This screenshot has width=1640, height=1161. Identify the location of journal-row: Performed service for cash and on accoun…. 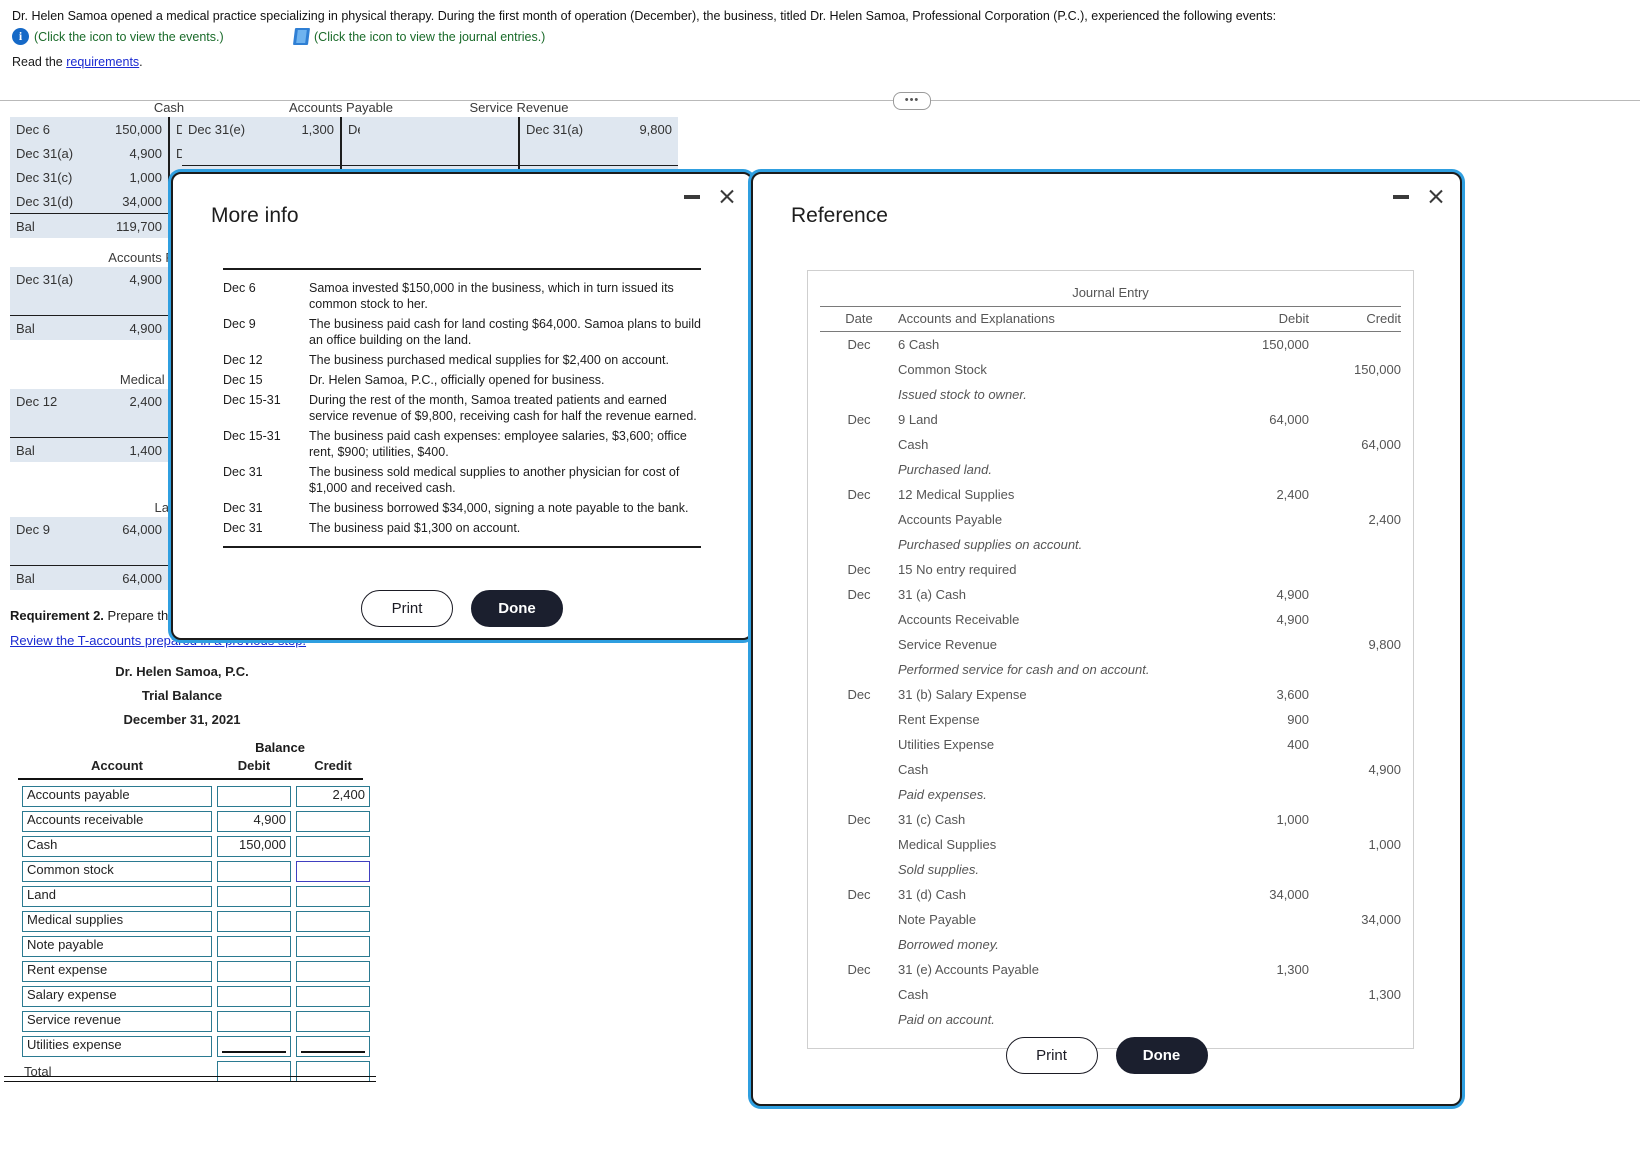
(1110, 669).